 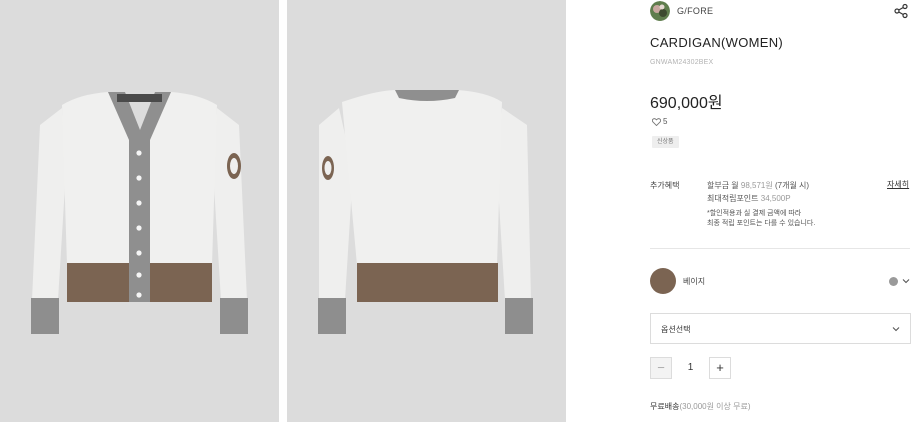 I want to click on color-swatch-beige, so click(x=663, y=281).